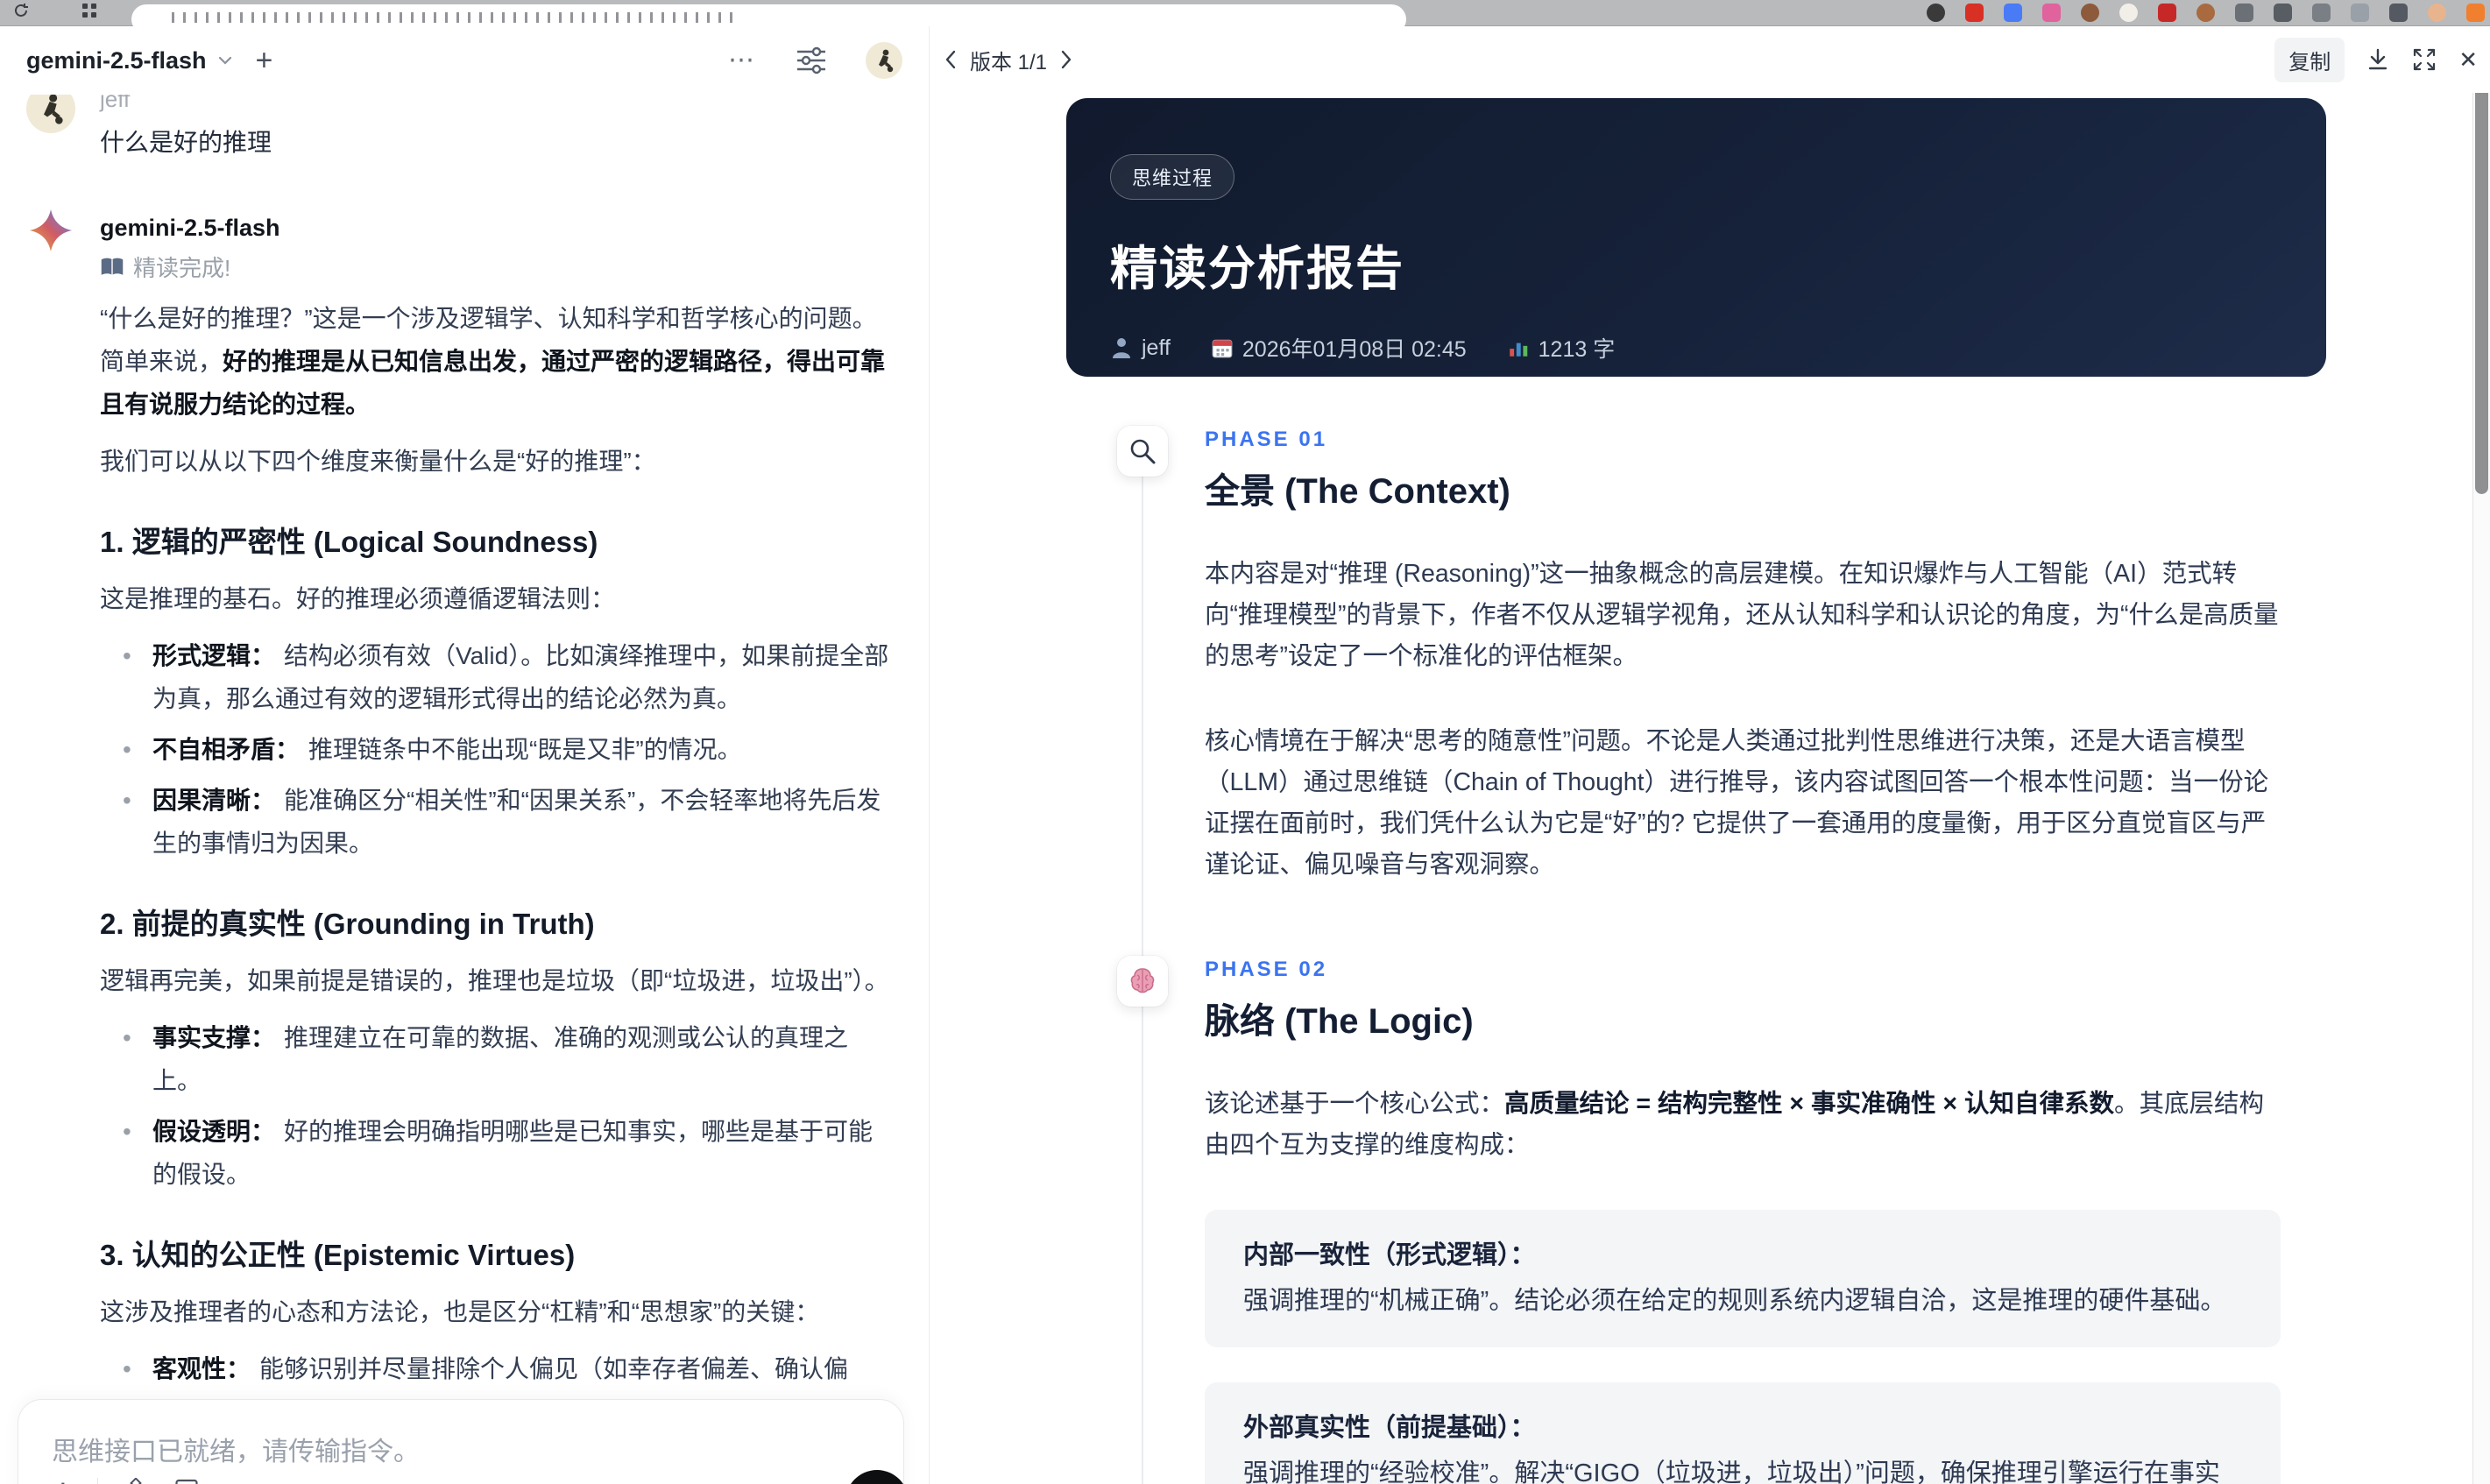 The image size is (2490, 1484). Describe the element at coordinates (186, 142) in the screenshot. I see `user-message: 什么是好的推理` at that location.